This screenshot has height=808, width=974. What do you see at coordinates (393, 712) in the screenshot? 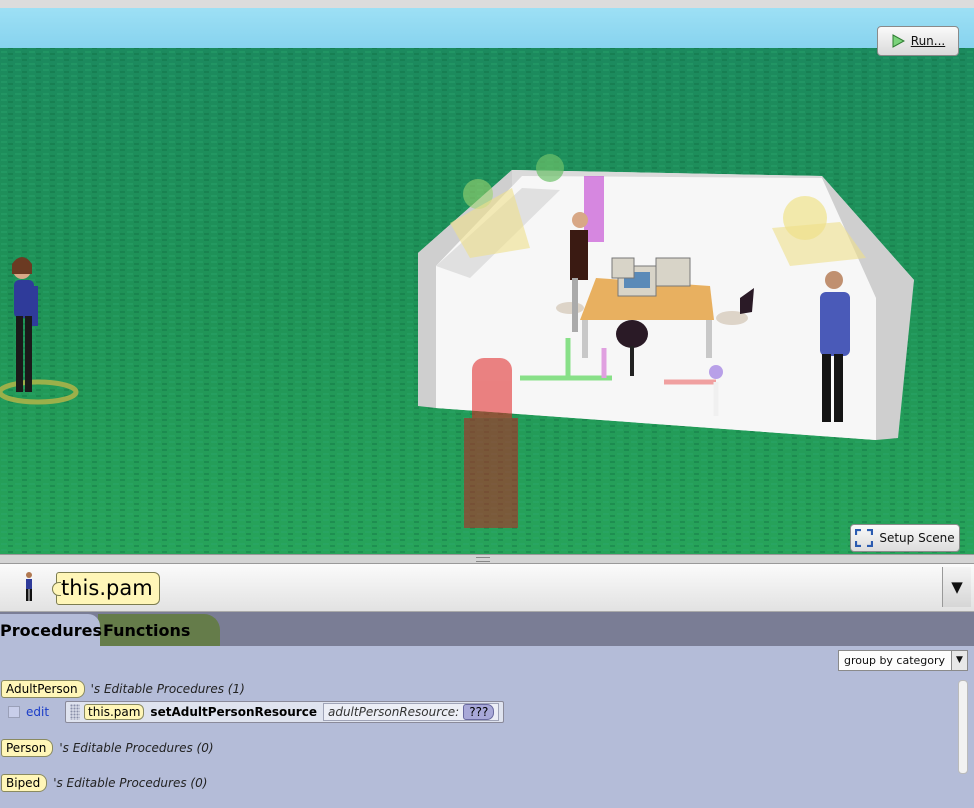
I see `parameter-name: adultPersonResource:` at bounding box center [393, 712].